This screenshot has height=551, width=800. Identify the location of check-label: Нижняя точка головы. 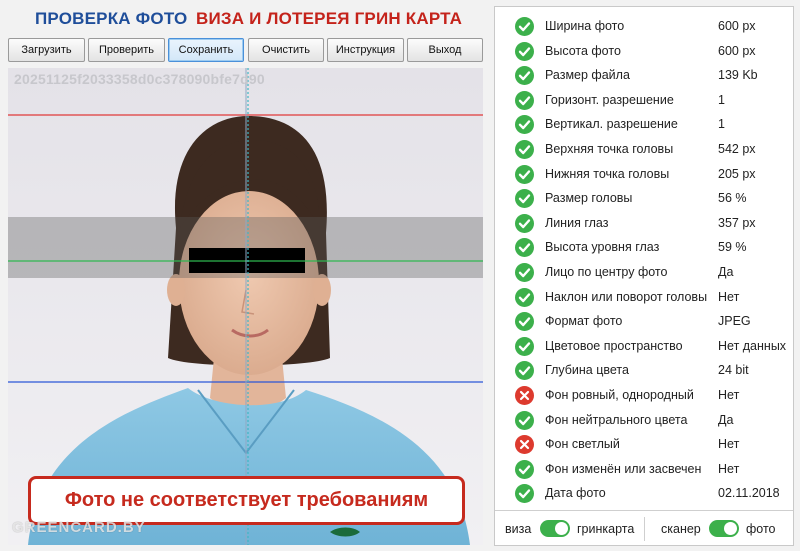
(607, 173).